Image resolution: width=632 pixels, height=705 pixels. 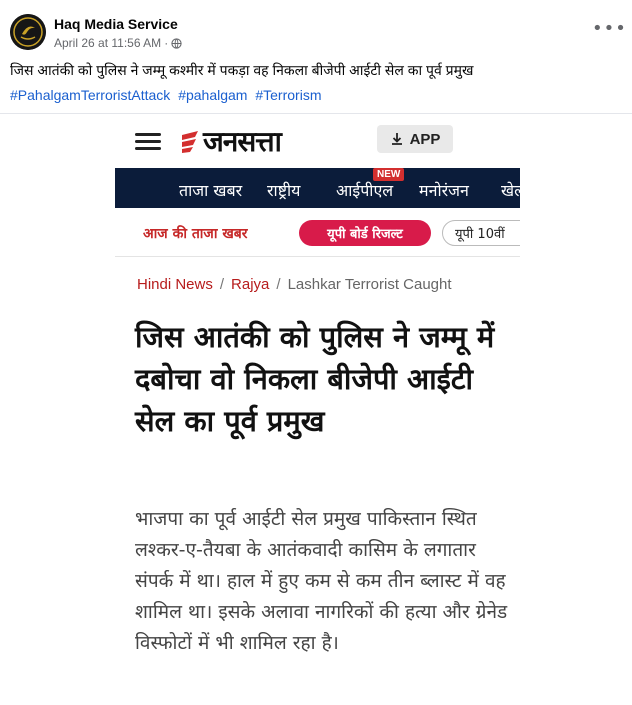 What do you see at coordinates (107, 43) in the screenshot?
I see `post-timestamp: April 26 at 11:56 AM` at bounding box center [107, 43].